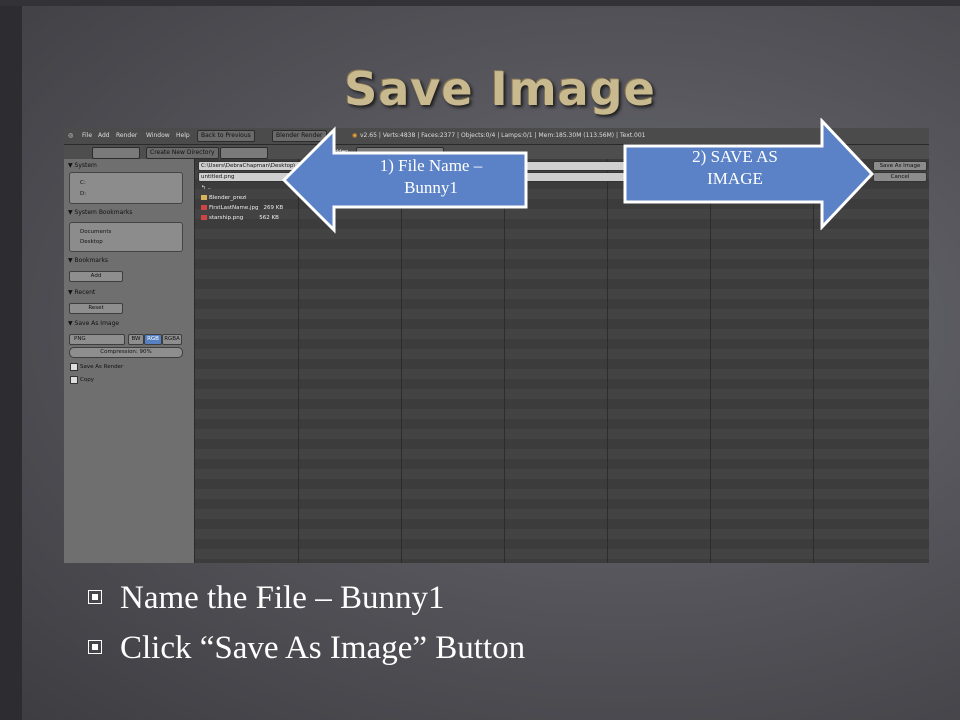 The height and width of the screenshot is (720, 960). I want to click on bookmark-documents: Documents, so click(95, 232).